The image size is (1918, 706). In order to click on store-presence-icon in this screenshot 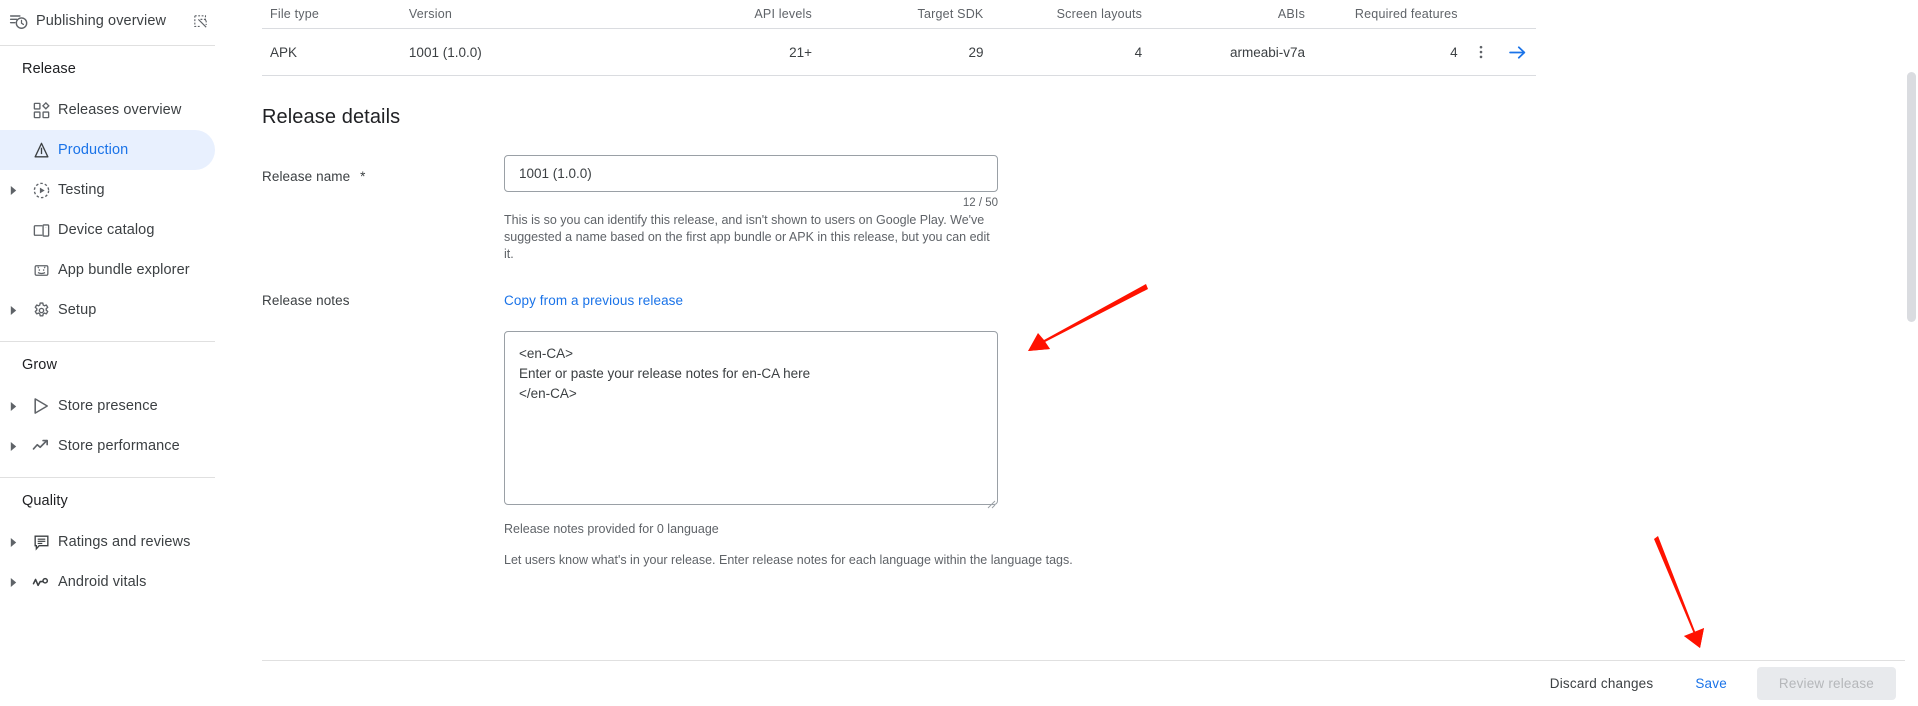, I will do `click(41, 406)`.